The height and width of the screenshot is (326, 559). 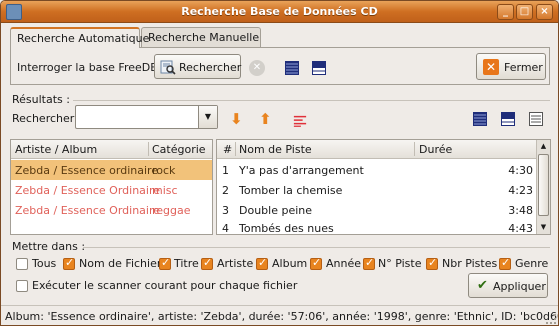 What do you see at coordinates (56, 149) in the screenshot?
I see `column-header-artist-album: Artiste / Album` at bounding box center [56, 149].